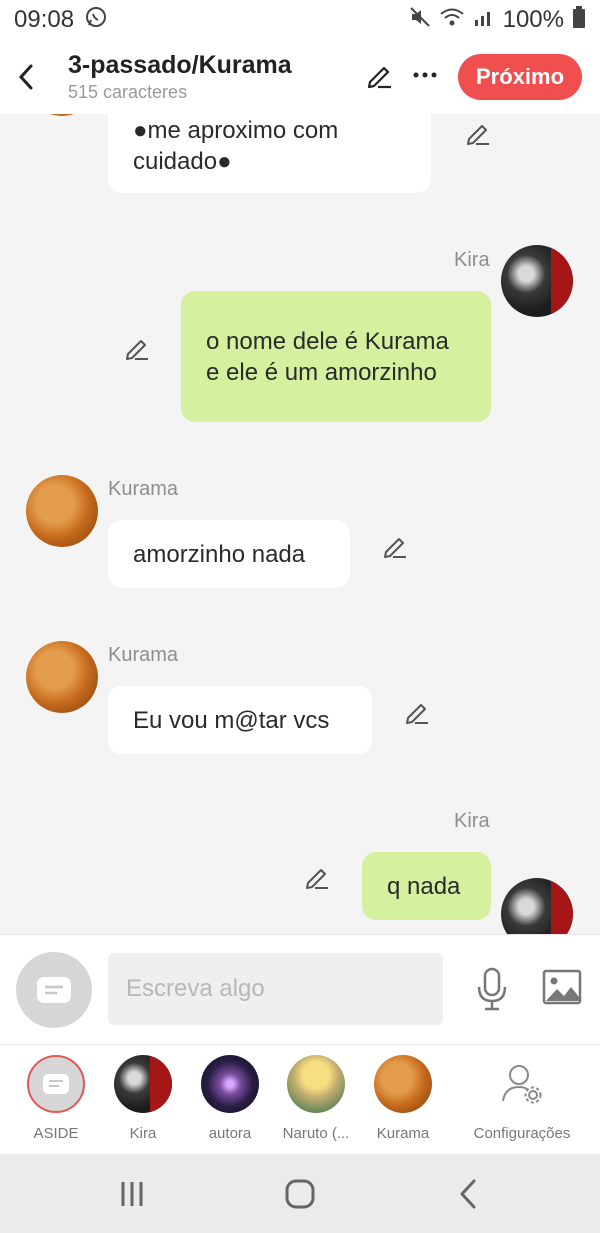  I want to click on character-count: 515 caracteres, so click(128, 92).